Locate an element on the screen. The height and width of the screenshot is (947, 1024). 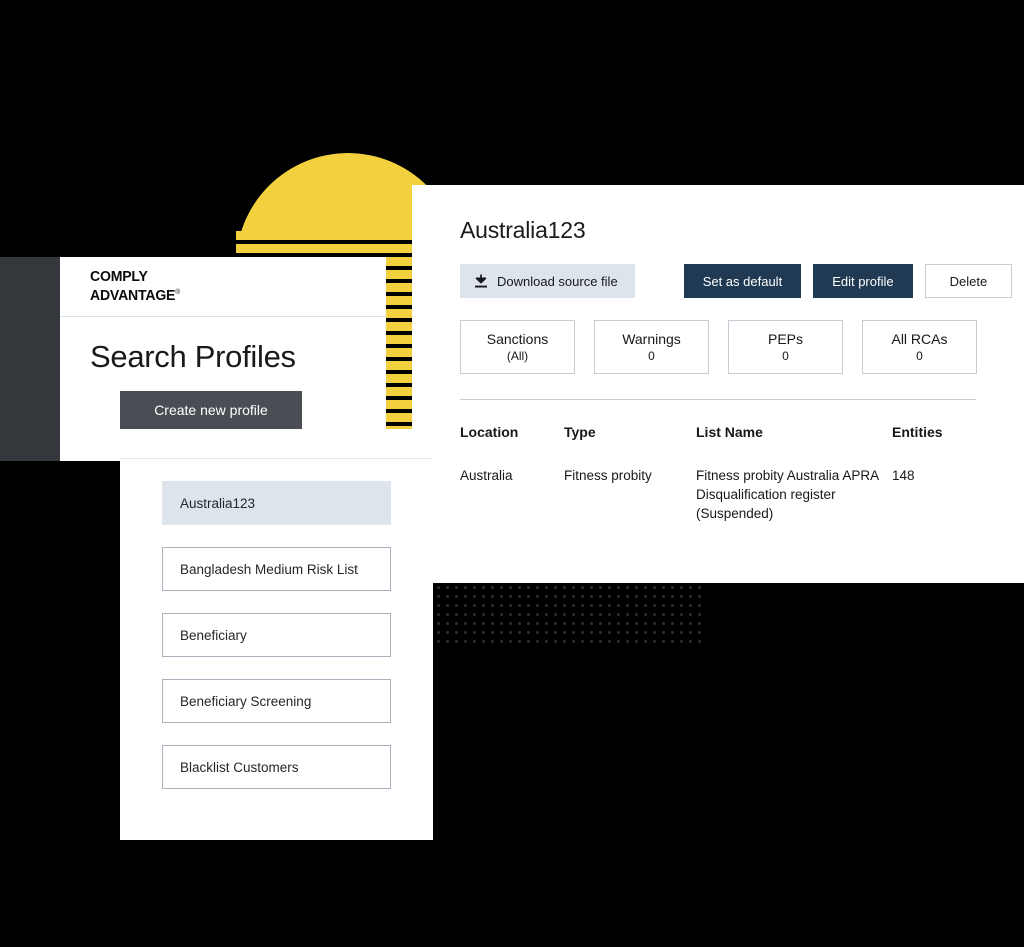
list-item: Beneficiary is located at coordinates (276, 635).